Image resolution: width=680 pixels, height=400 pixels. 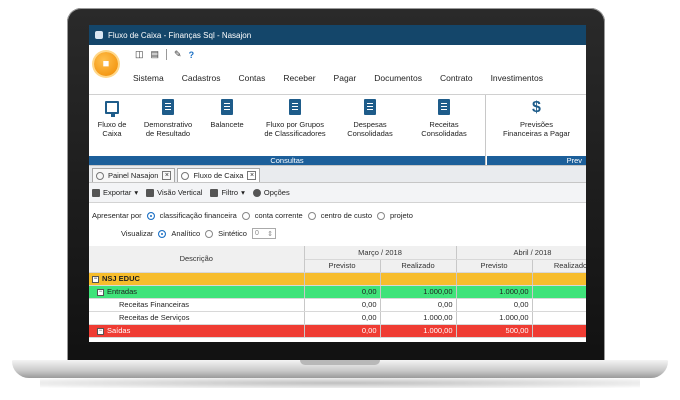 What do you see at coordinates (219, 175) in the screenshot?
I see `tab-fluxo-de-caixa: Fluxo de Caixa ×` at bounding box center [219, 175].